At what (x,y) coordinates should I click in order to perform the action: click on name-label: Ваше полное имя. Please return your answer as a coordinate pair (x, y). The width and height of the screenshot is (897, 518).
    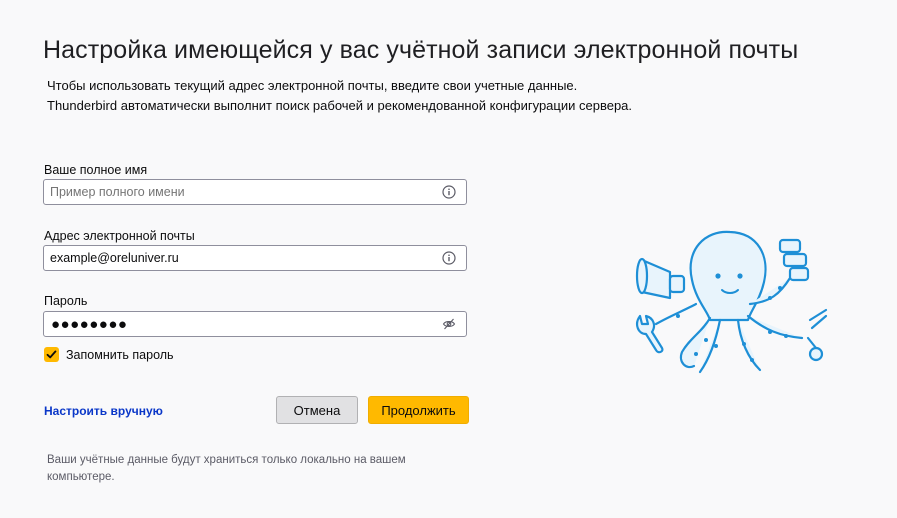
    Looking at the image, I should click on (96, 170).